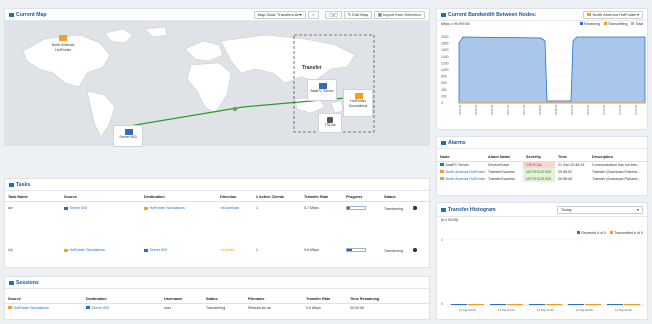 This screenshot has width=652, height=324. I want to click on map-data-select: Map Data: Transfers America Asia▾, so click(279, 14).